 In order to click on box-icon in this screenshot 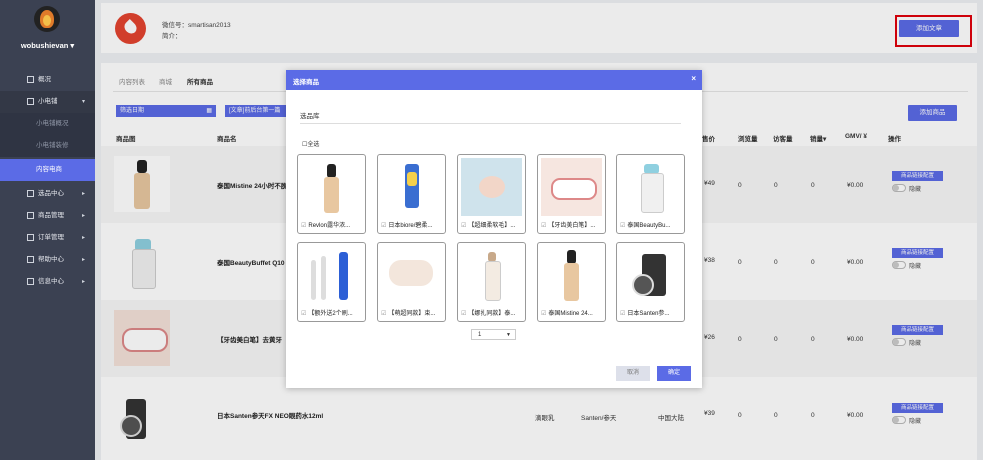, I will do `click(30, 215)`.